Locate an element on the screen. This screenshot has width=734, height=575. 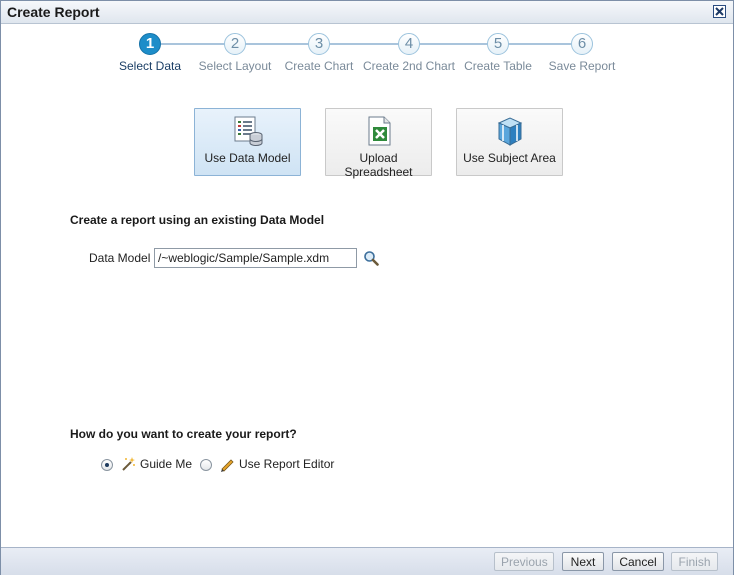
magic-wand-icon is located at coordinates (128, 464).